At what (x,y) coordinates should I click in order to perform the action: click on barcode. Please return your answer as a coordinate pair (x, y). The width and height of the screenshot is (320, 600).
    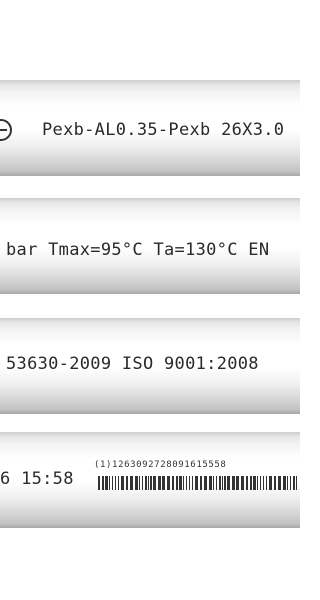
    Looking at the image, I should click on (197, 483).